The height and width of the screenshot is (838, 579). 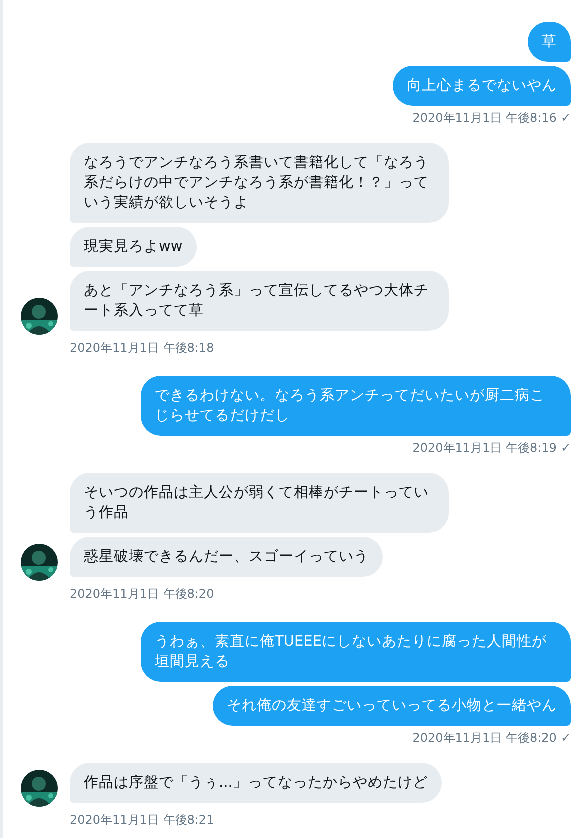 What do you see at coordinates (142, 348) in the screenshot?
I see `timestamp: 2020年11月1日 午後8:18` at bounding box center [142, 348].